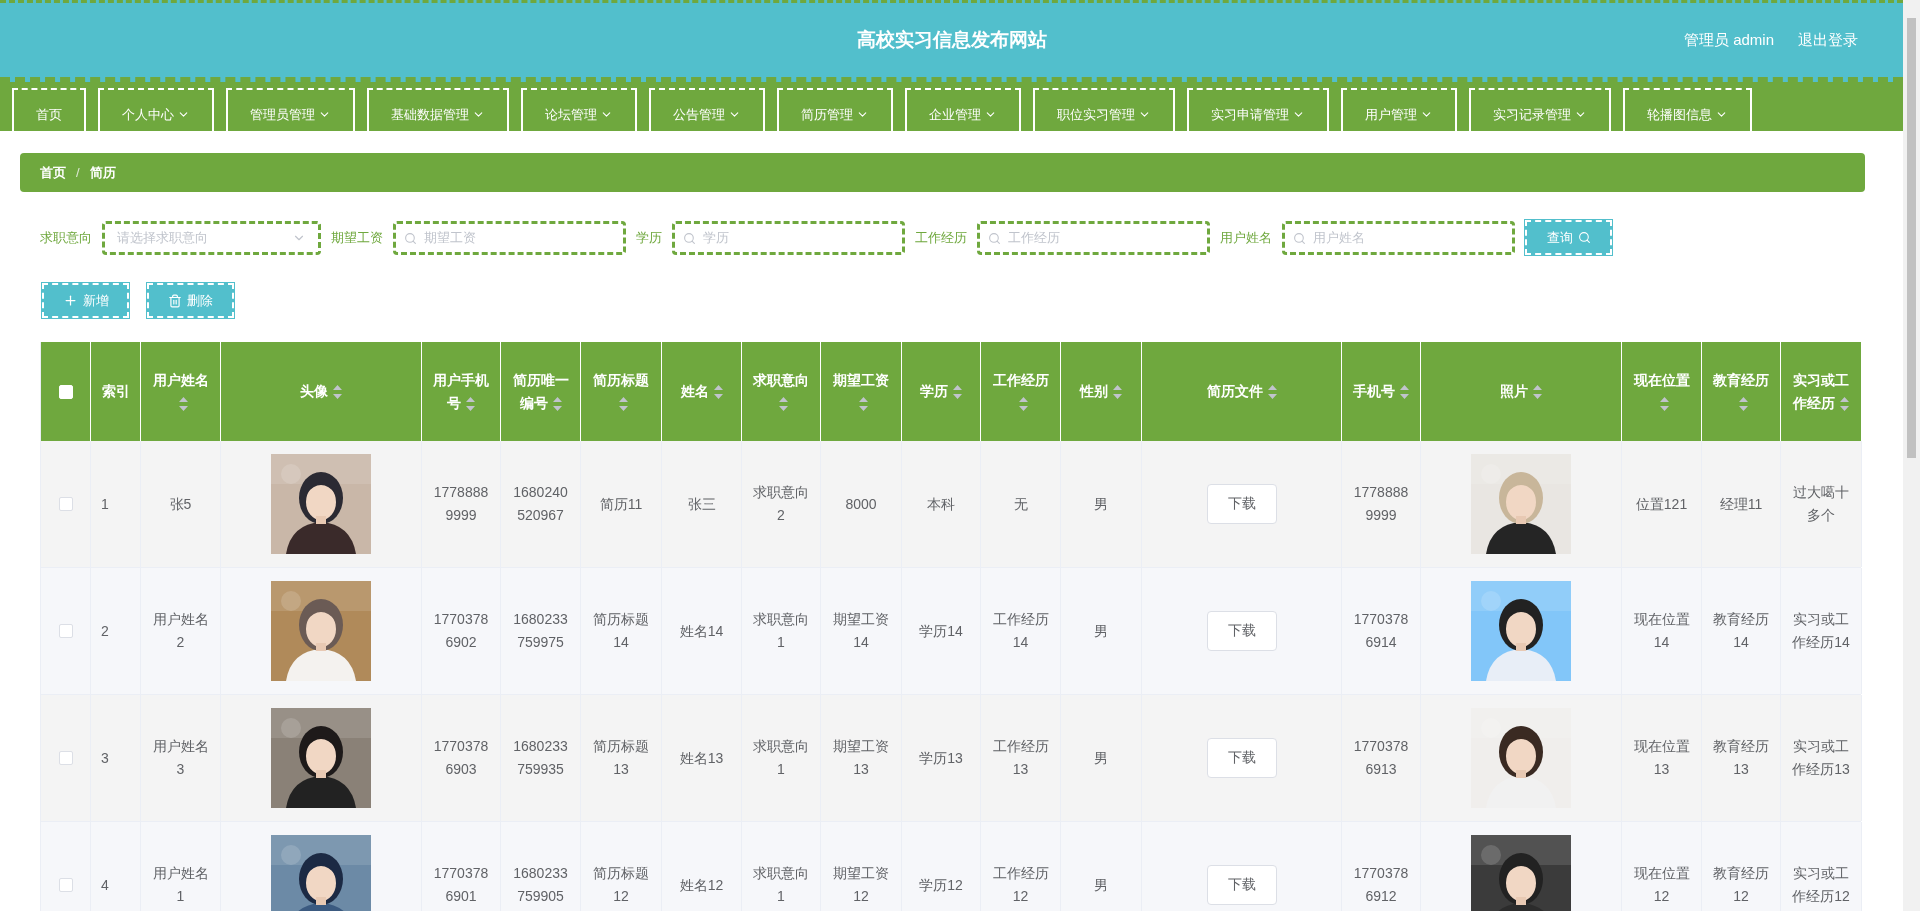  What do you see at coordinates (861, 391) in the screenshot?
I see `column-header: 期望工资` at bounding box center [861, 391].